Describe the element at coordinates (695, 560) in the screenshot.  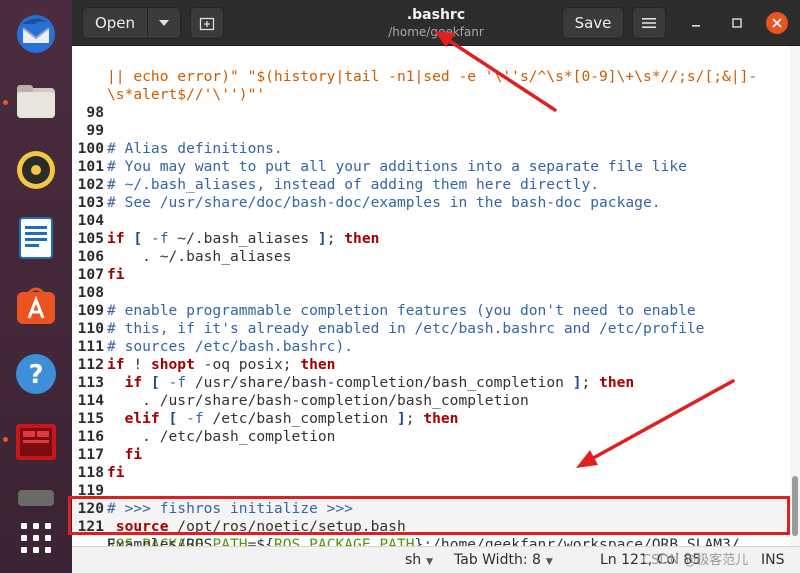
I see `watermark: CSDN @极客范儿` at that location.